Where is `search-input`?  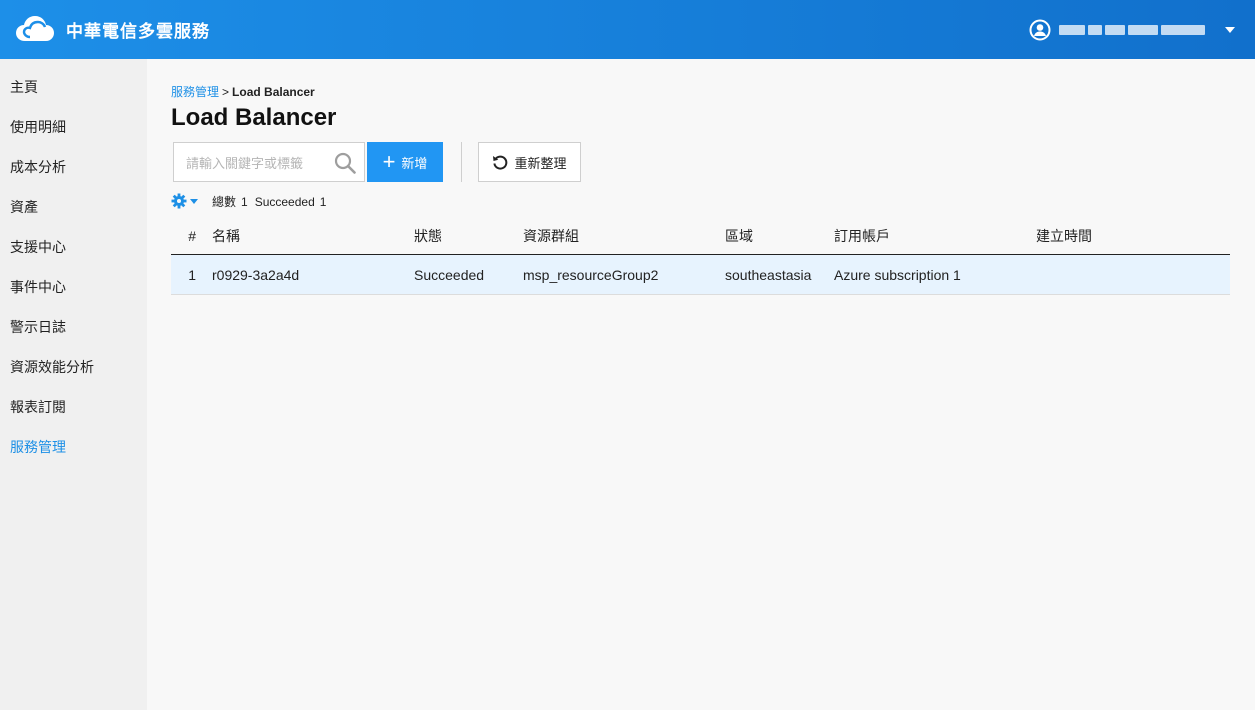 search-input is located at coordinates (256, 163).